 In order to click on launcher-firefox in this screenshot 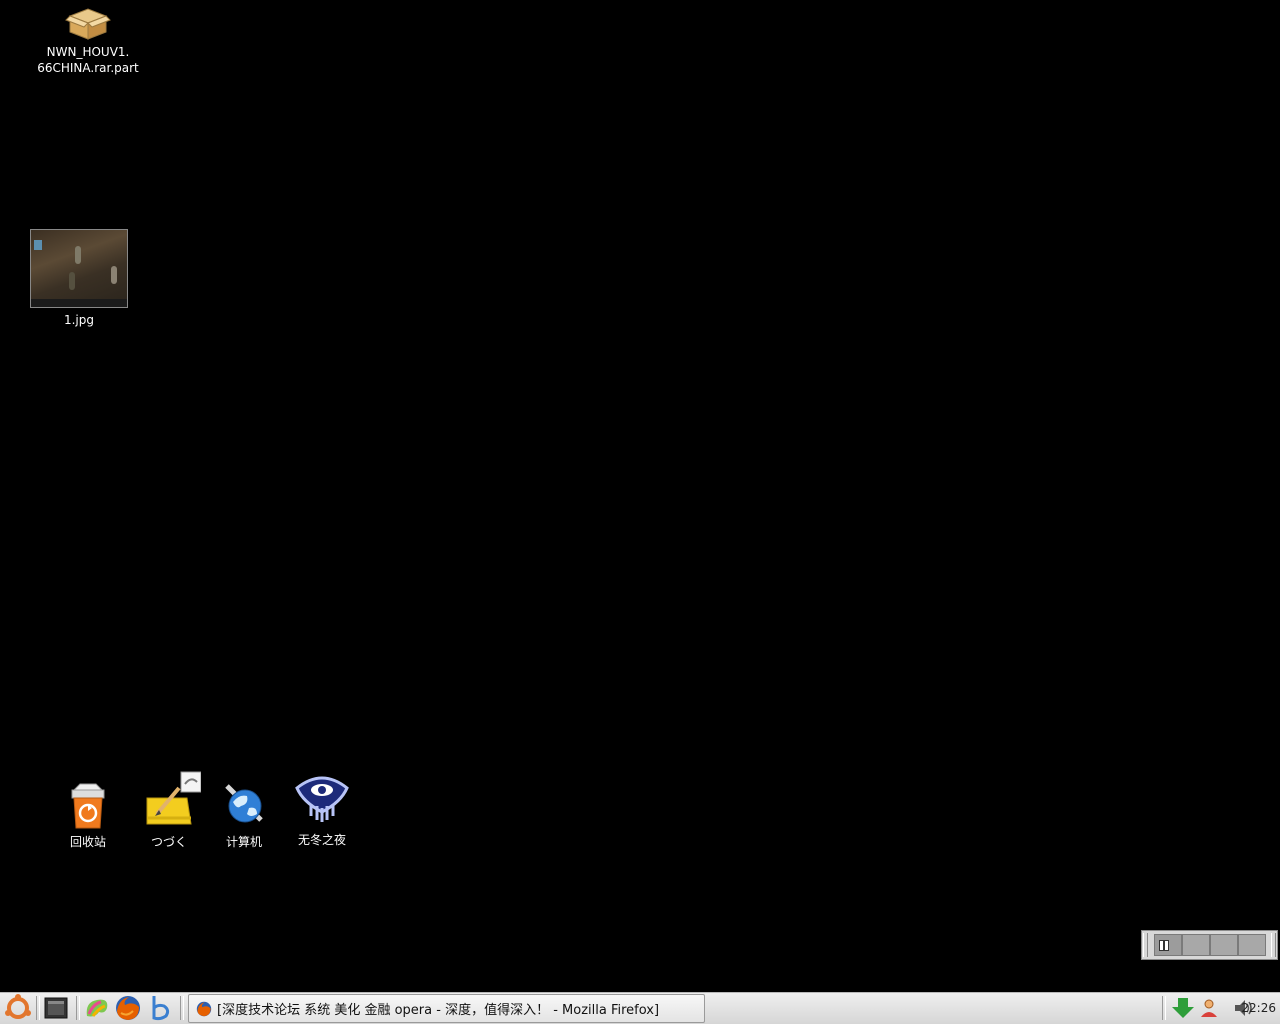, I will do `click(128, 1008)`.